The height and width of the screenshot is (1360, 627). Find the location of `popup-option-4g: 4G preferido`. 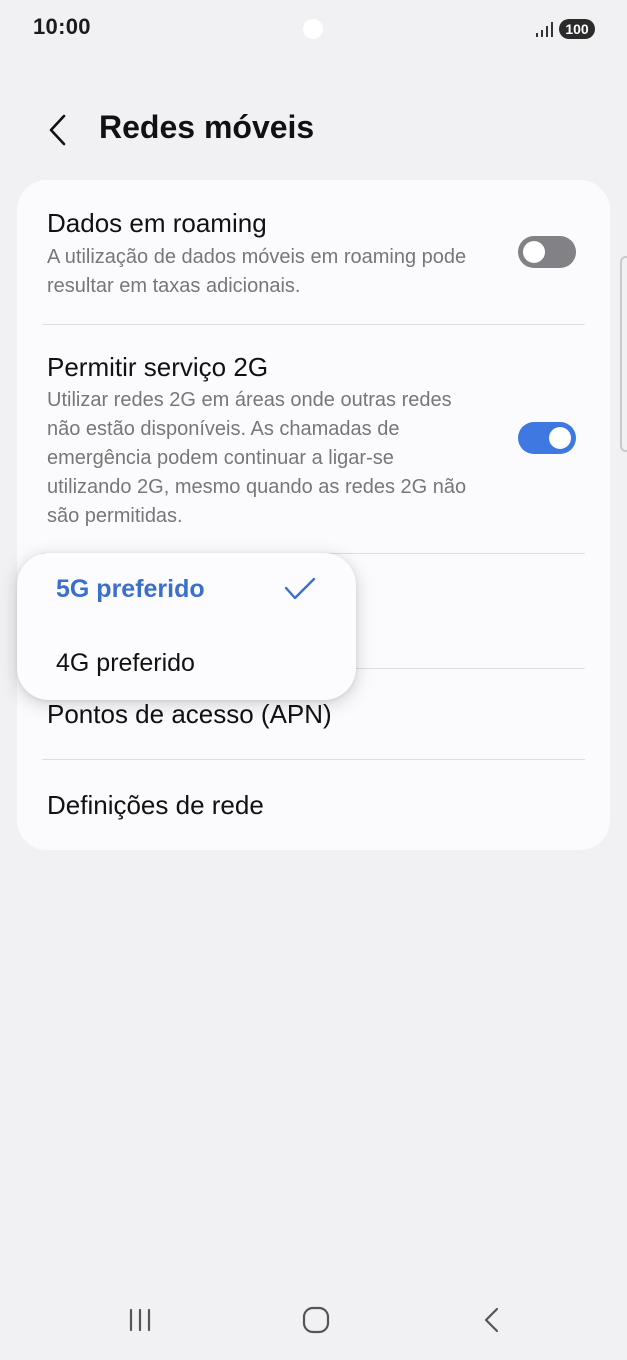

popup-option-4g: 4G preferido is located at coordinates (186, 665).